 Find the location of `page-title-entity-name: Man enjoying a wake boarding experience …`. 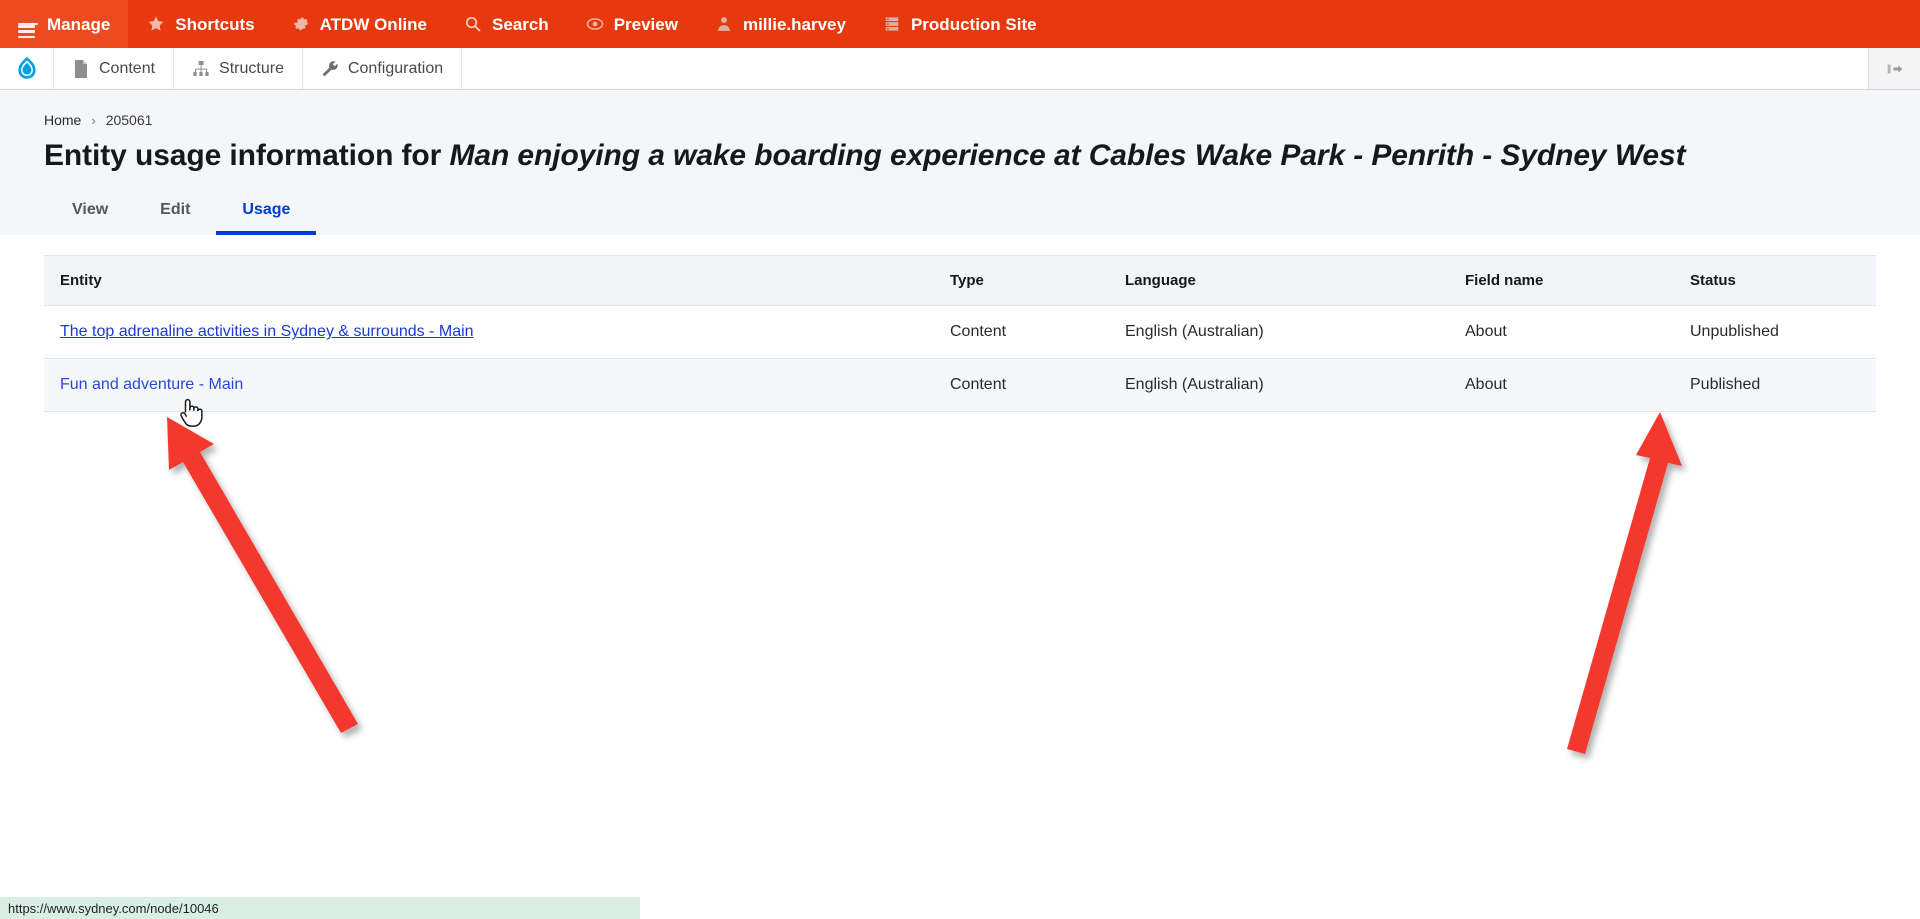

page-title-entity-name: Man enjoying a wake boarding experience … is located at coordinates (1067, 155).